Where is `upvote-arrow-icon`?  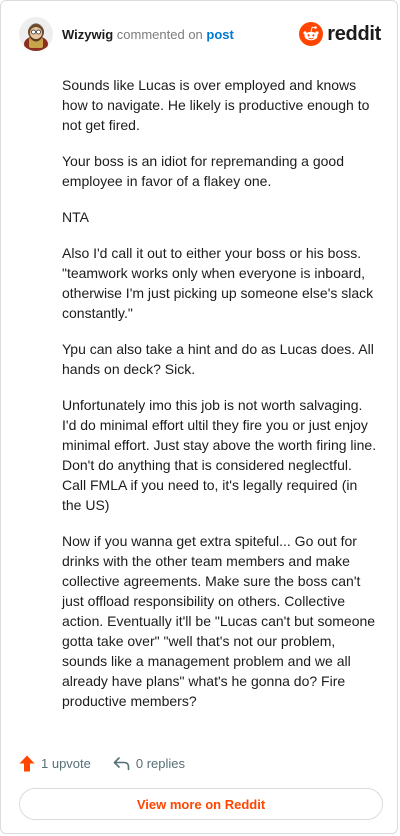
upvote-arrow-icon is located at coordinates (27, 763).